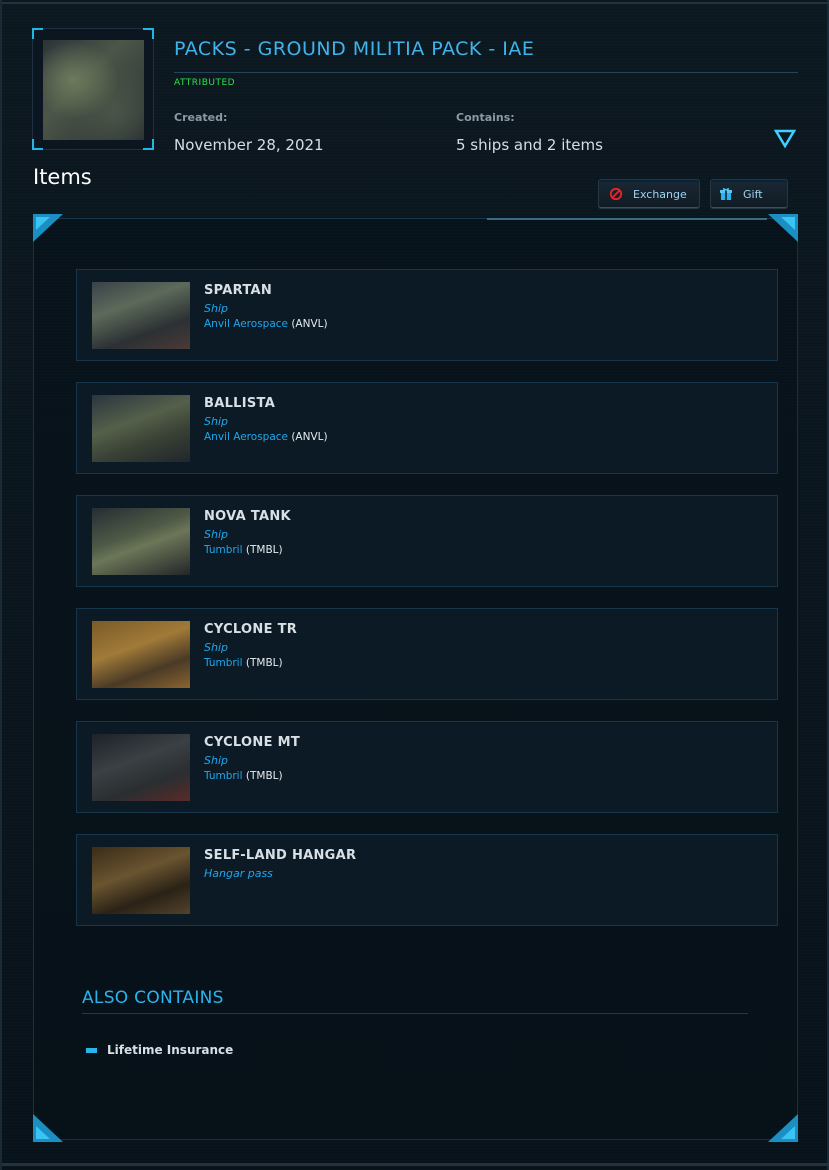 The width and height of the screenshot is (829, 1170). I want to click on item-name: CYCLONE MT, so click(252, 742).